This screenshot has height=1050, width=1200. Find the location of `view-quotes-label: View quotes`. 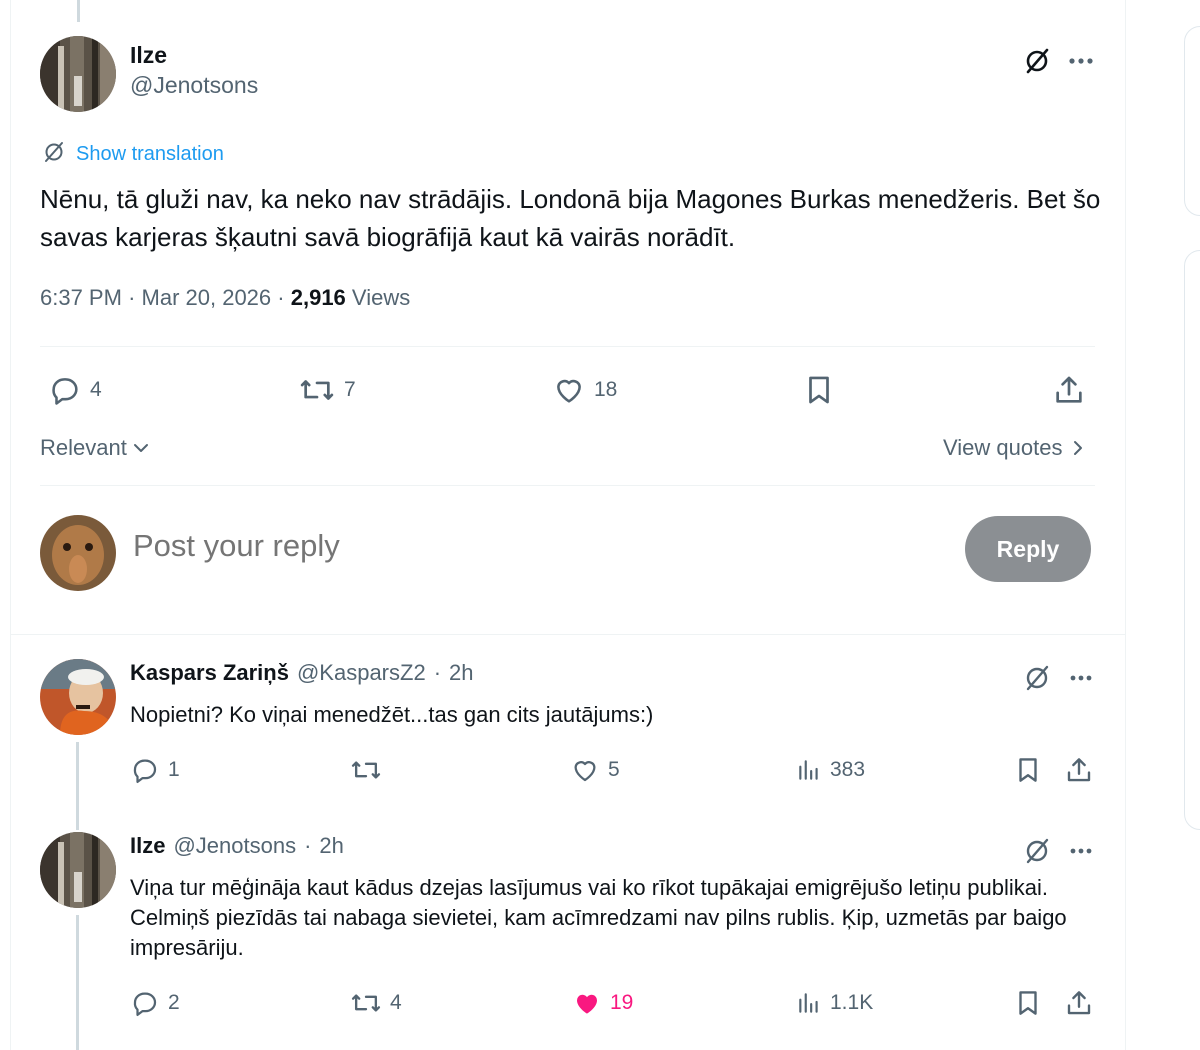

view-quotes-label: View quotes is located at coordinates (1003, 447).